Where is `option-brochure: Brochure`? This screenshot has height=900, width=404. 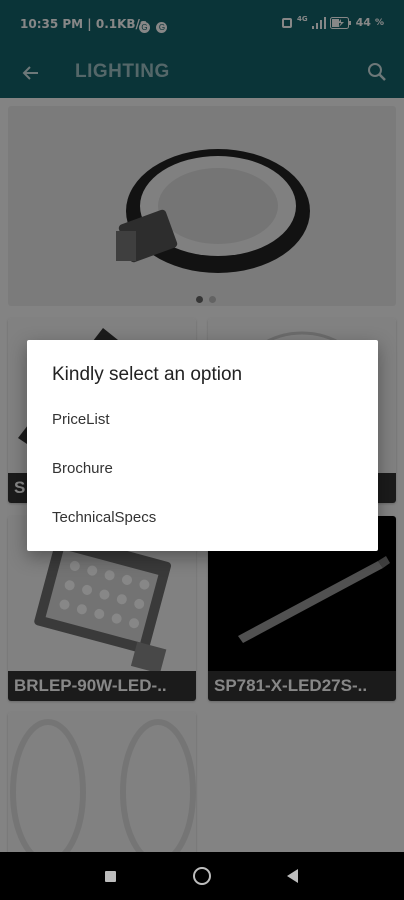
option-brochure: Brochure is located at coordinates (202, 469).